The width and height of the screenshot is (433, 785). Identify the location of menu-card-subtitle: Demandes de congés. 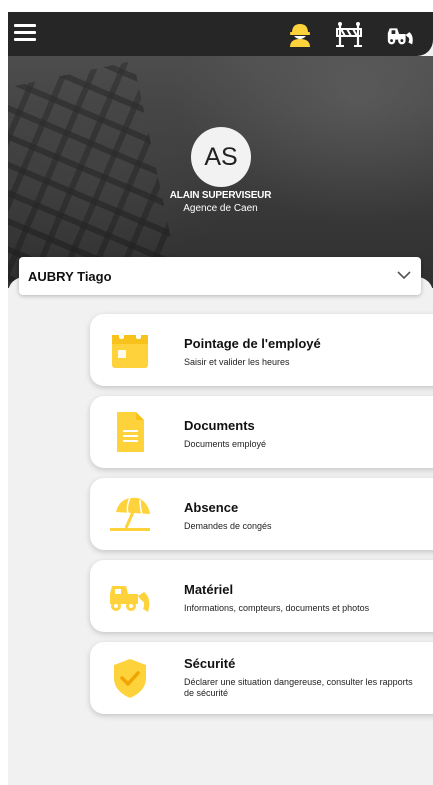
(228, 526).